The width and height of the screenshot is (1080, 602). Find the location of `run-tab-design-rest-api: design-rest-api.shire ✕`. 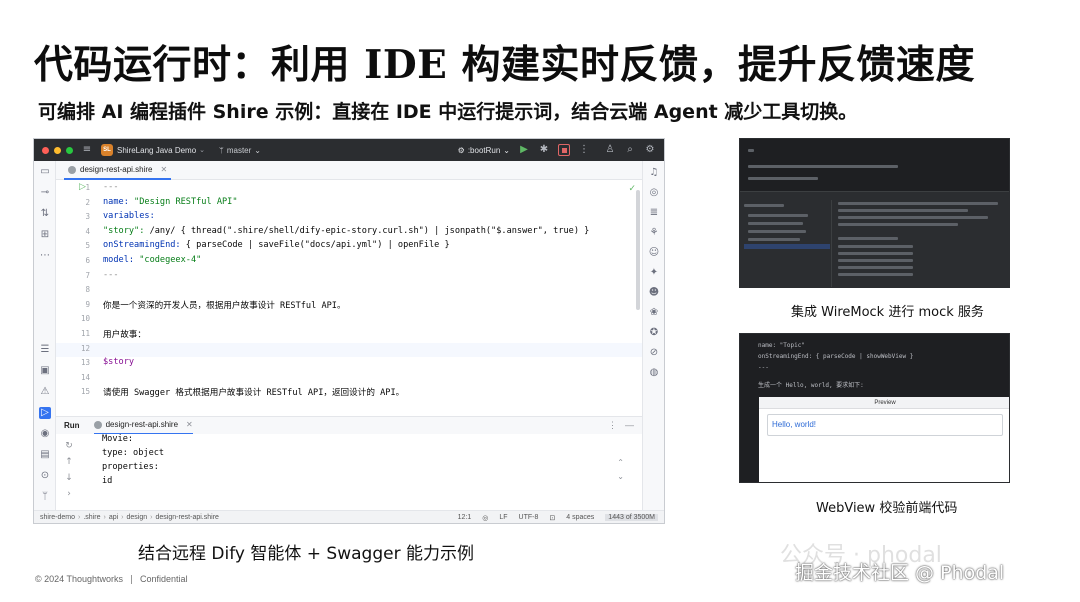

run-tab-design-rest-api: design-rest-api.shire ✕ is located at coordinates (143, 426).